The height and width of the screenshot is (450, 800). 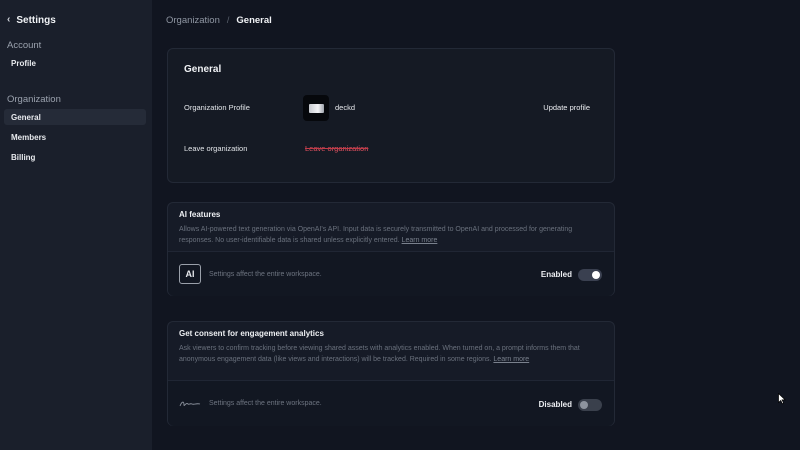 I want to click on sidebar-item-label: Profile, so click(x=23, y=63).